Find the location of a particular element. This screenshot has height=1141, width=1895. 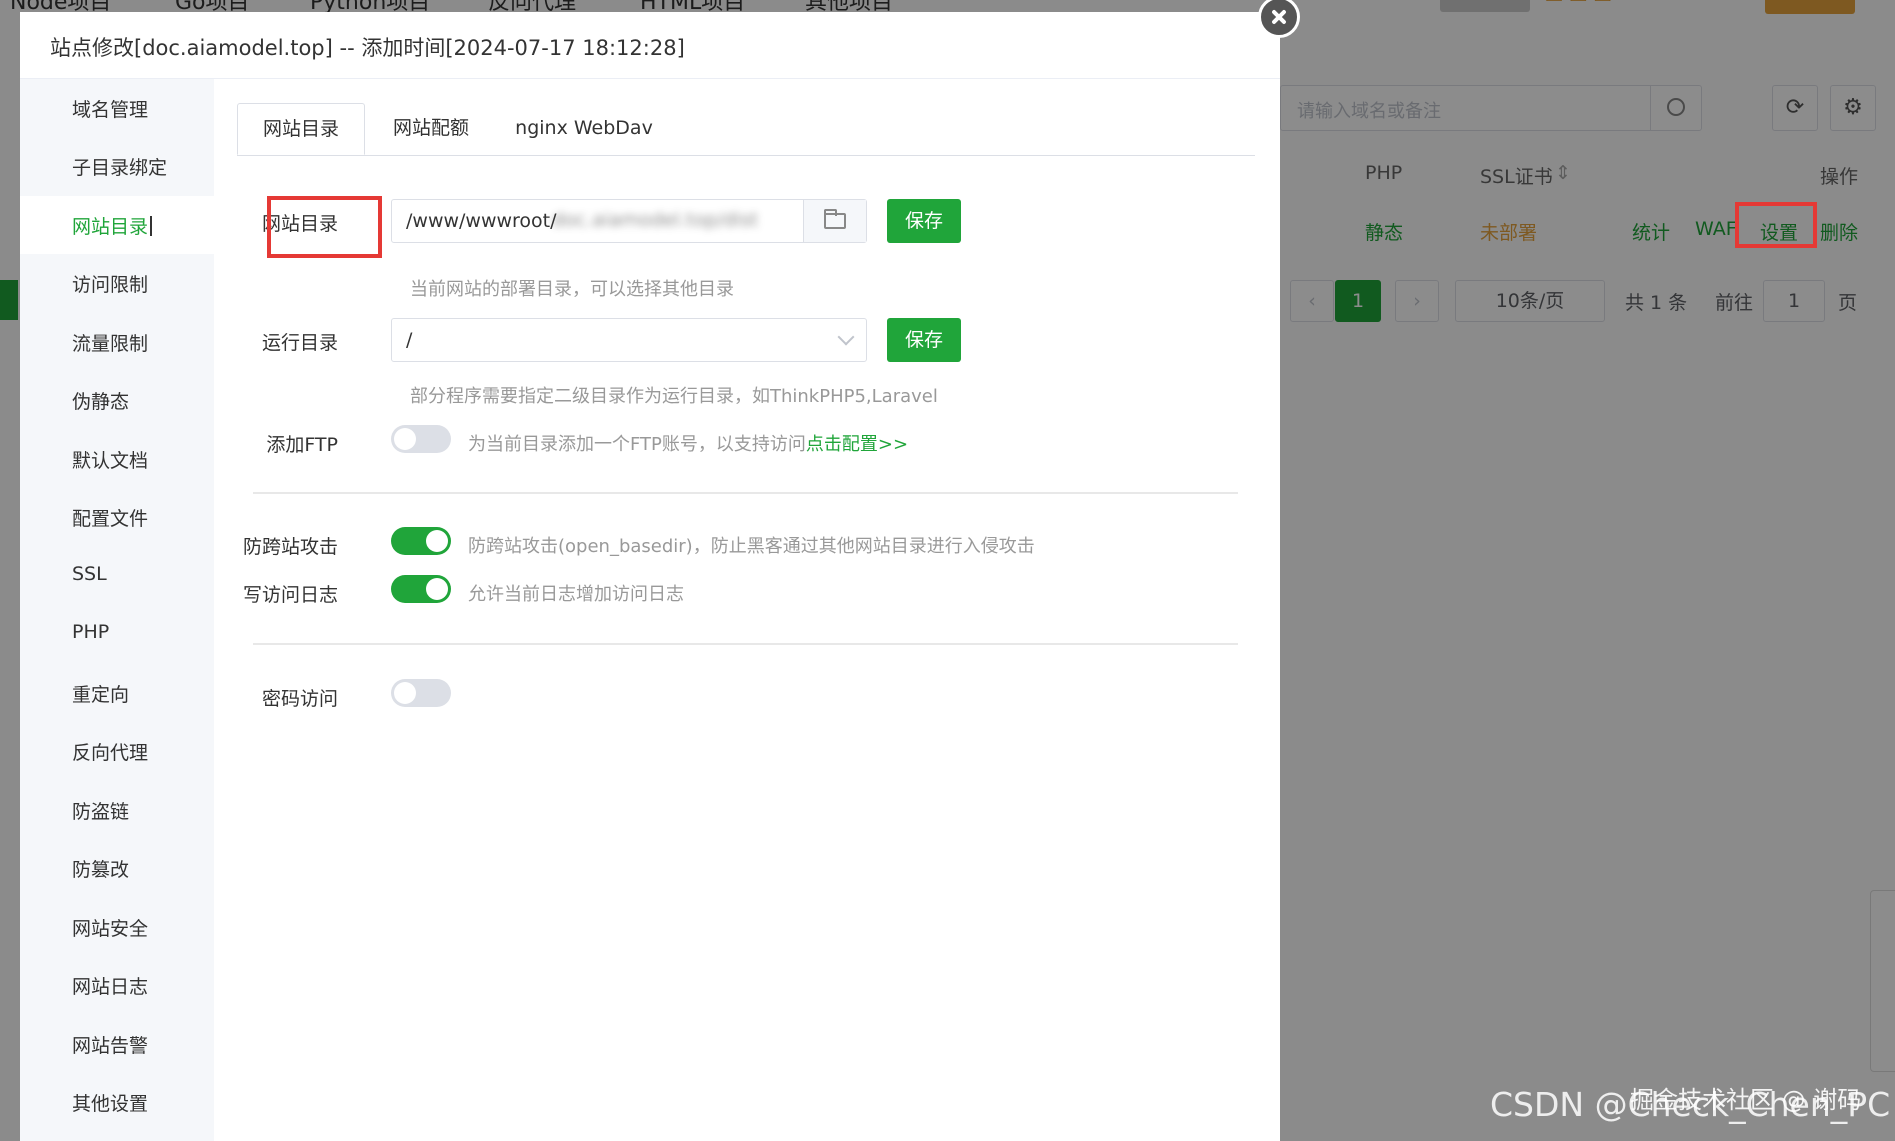

password-access-label: 密码访问 is located at coordinates (299, 699).